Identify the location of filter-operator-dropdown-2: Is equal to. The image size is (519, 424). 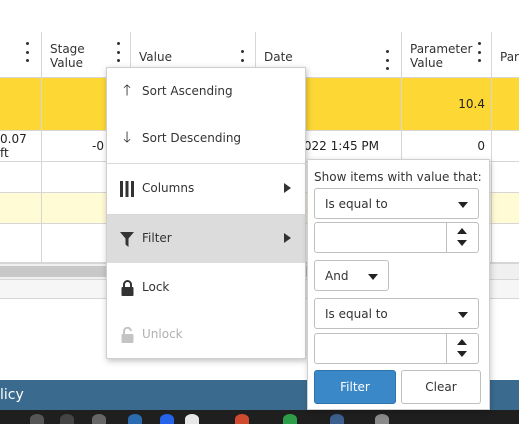
(396, 313).